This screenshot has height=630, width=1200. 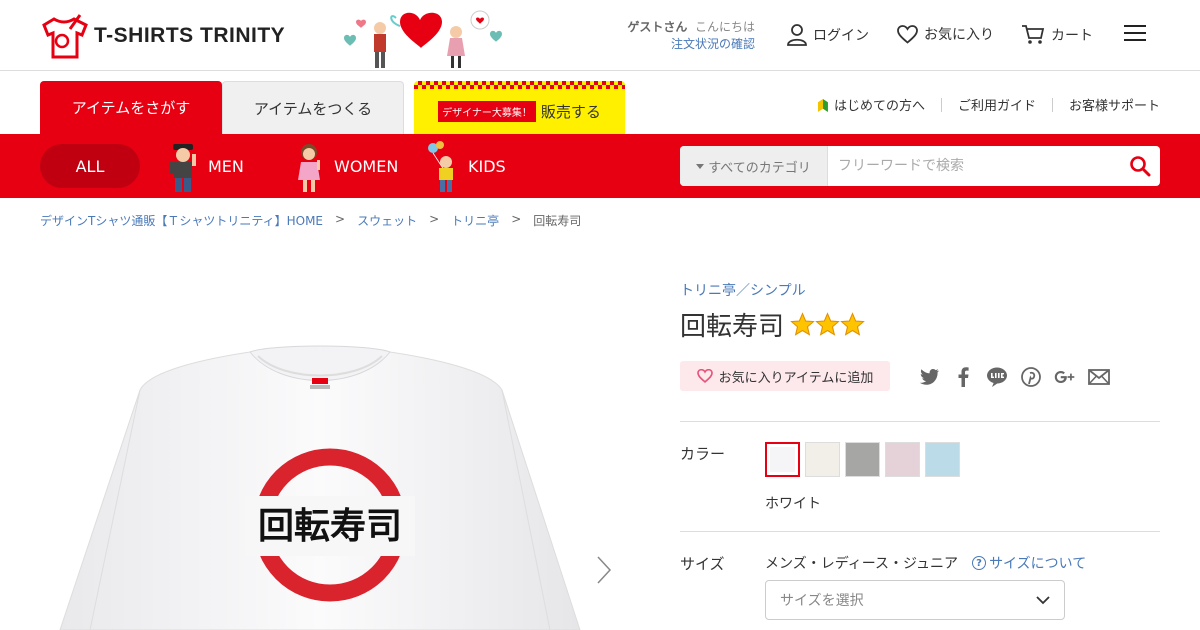 I want to click on chevron-down-icon, so click(x=1043, y=599).